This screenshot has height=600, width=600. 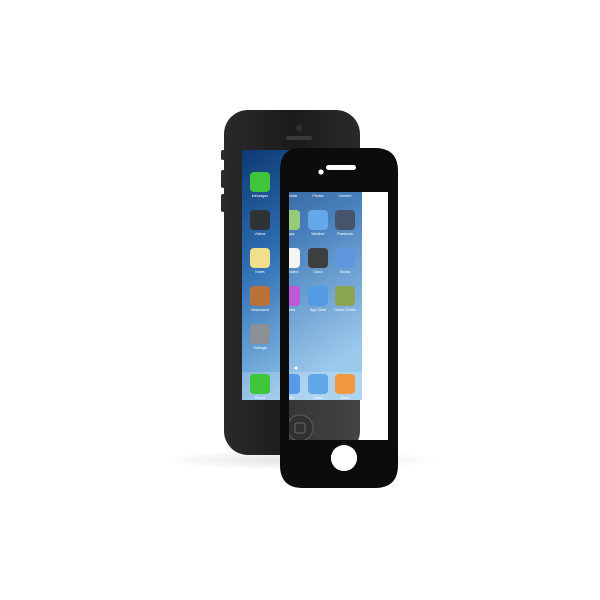 What do you see at coordinates (260, 398) in the screenshot?
I see `app-label: Phone` at bounding box center [260, 398].